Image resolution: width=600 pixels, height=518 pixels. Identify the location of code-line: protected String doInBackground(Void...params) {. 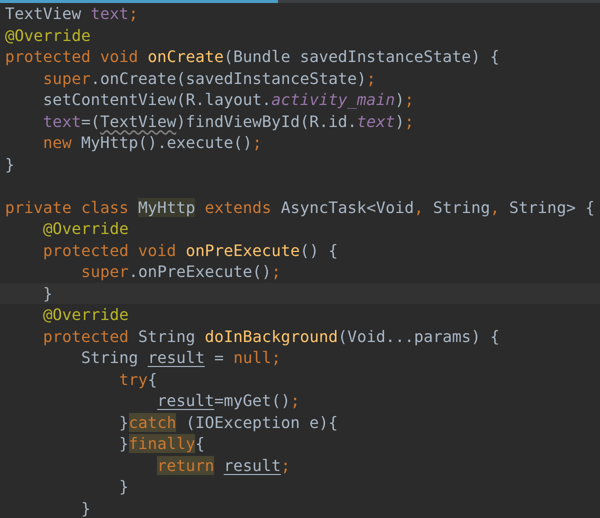
(271, 336).